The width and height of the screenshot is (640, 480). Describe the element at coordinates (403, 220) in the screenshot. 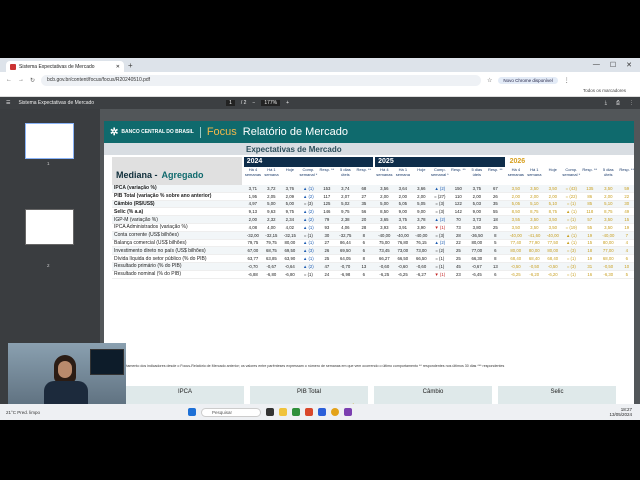

I see `table-cell: 3,75` at that location.